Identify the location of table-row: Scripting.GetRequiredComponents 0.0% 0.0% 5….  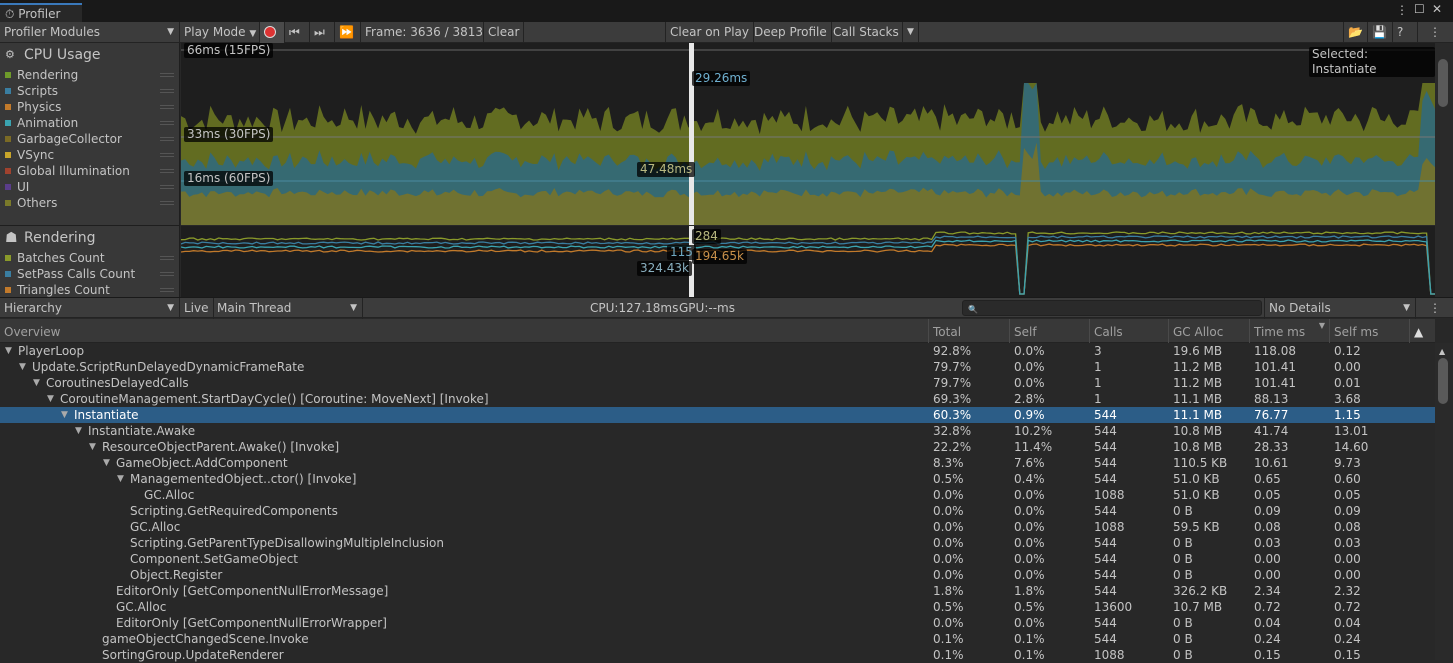
(717, 511).